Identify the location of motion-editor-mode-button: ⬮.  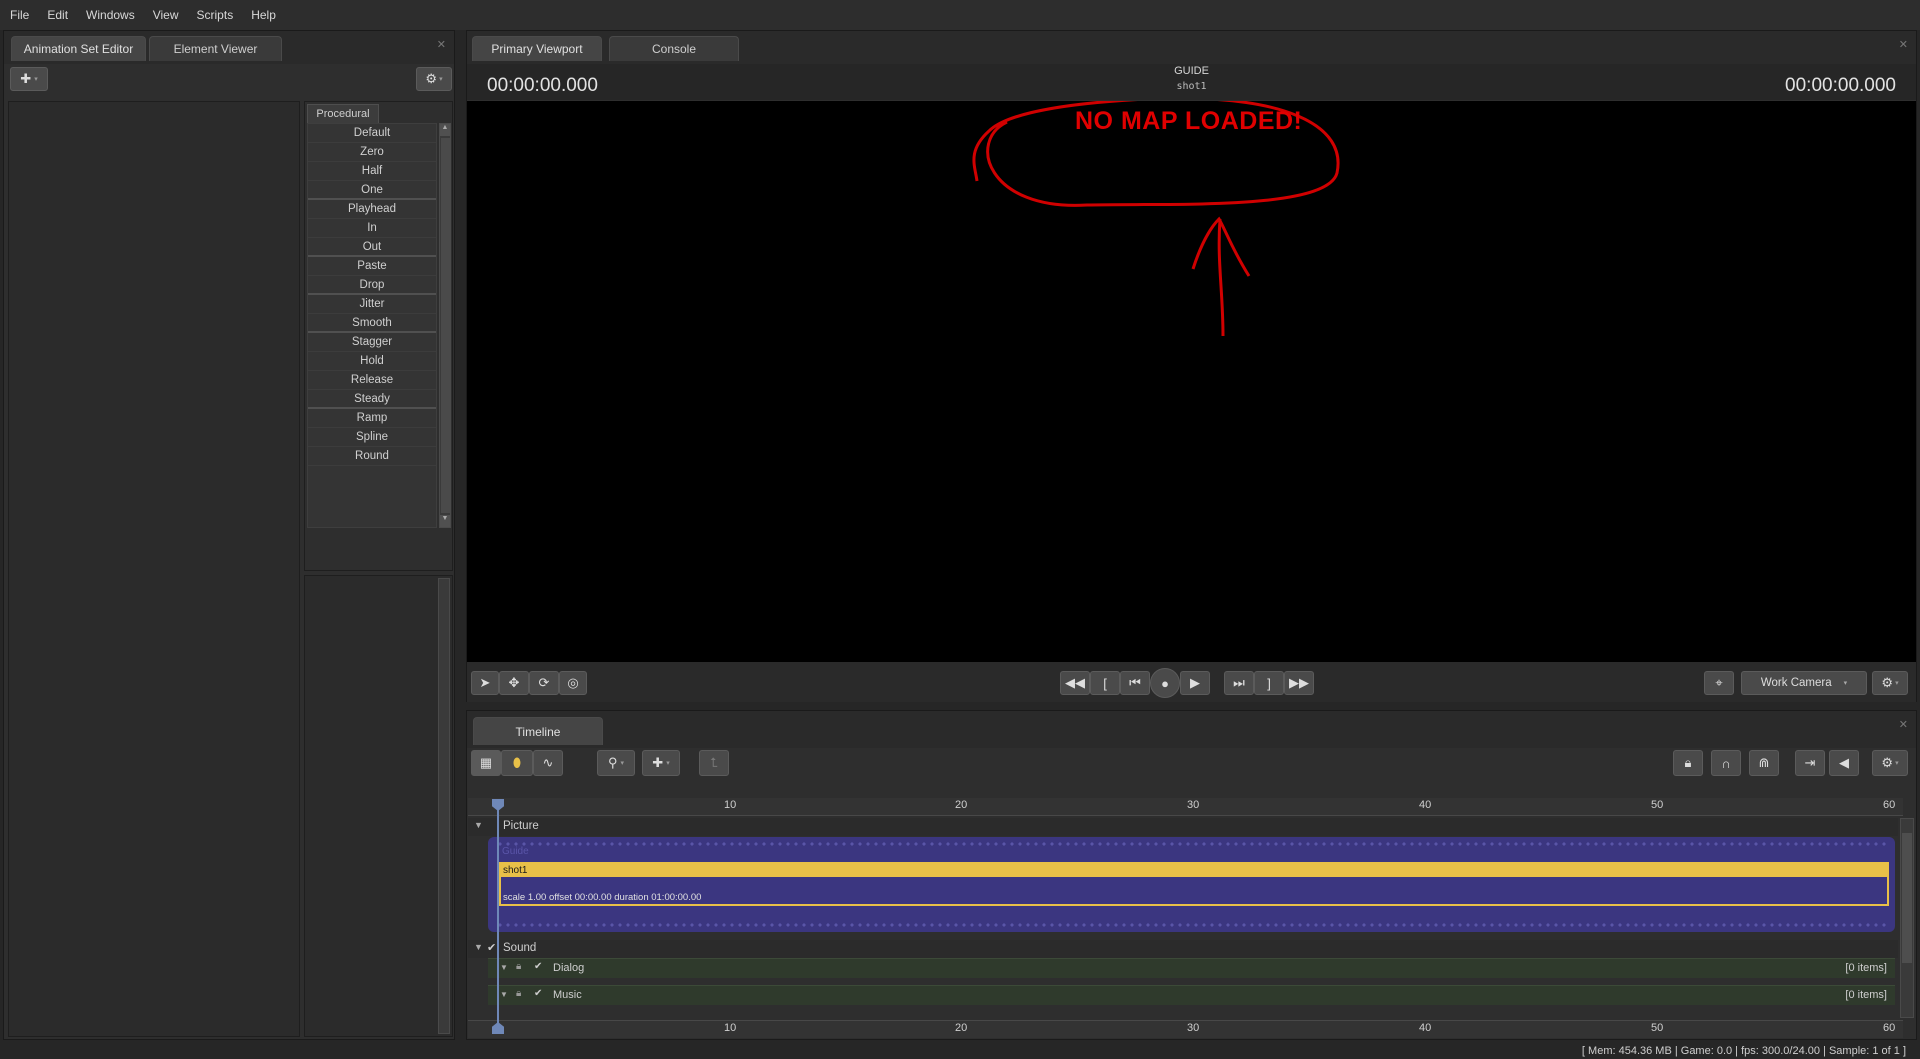
(517, 763).